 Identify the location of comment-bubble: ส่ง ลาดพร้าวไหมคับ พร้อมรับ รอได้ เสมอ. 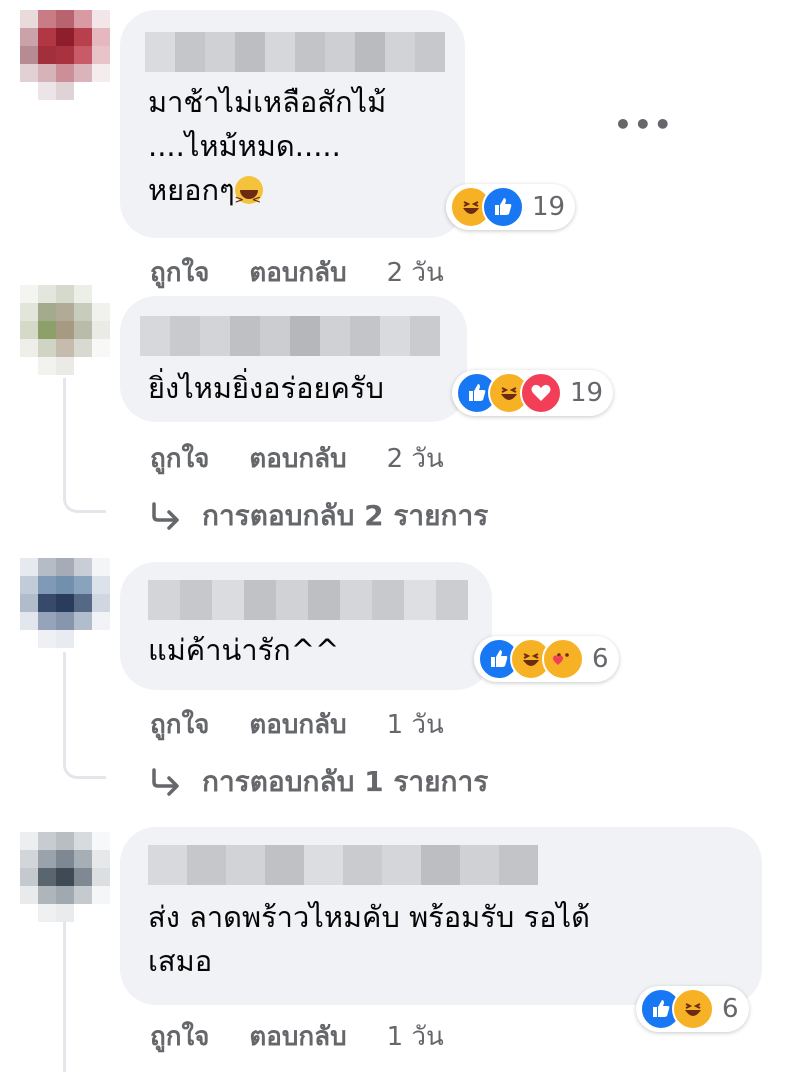
(441, 916).